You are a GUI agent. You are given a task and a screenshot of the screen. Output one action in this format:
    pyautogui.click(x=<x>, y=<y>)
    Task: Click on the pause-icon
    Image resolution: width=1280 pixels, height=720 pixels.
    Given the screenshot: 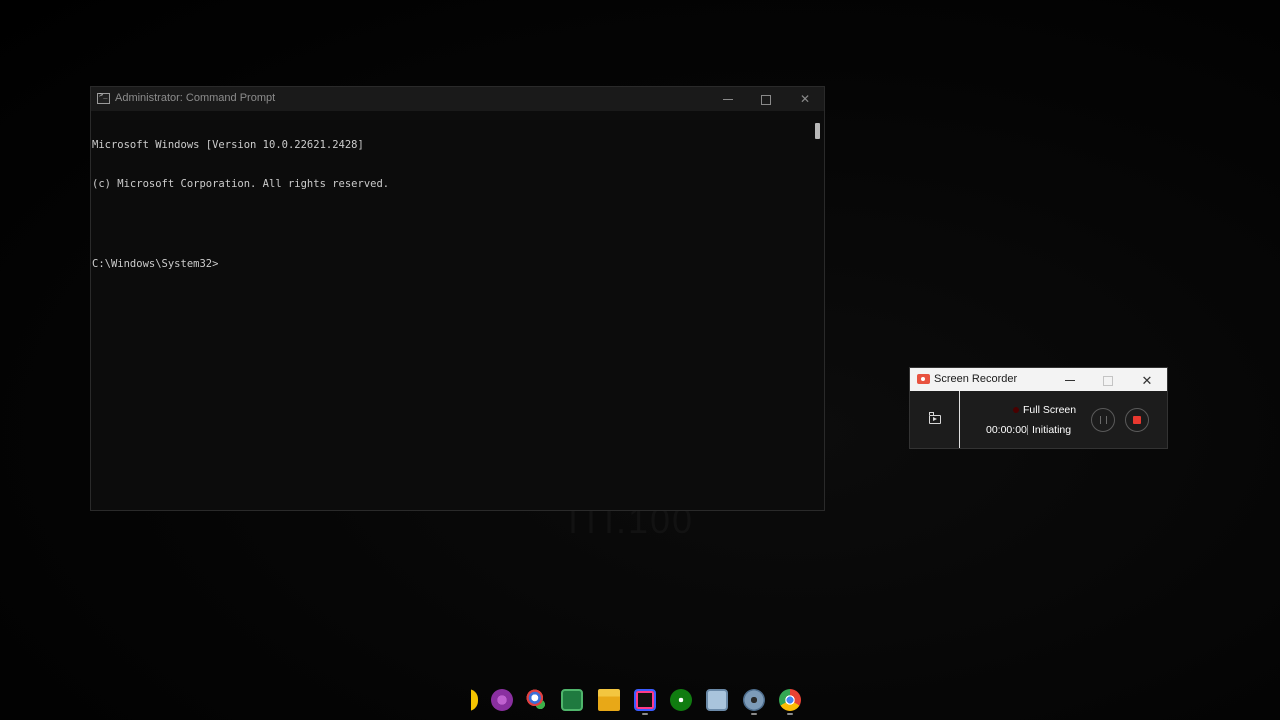 What is the action you would take?
    pyautogui.click(x=1103, y=420)
    